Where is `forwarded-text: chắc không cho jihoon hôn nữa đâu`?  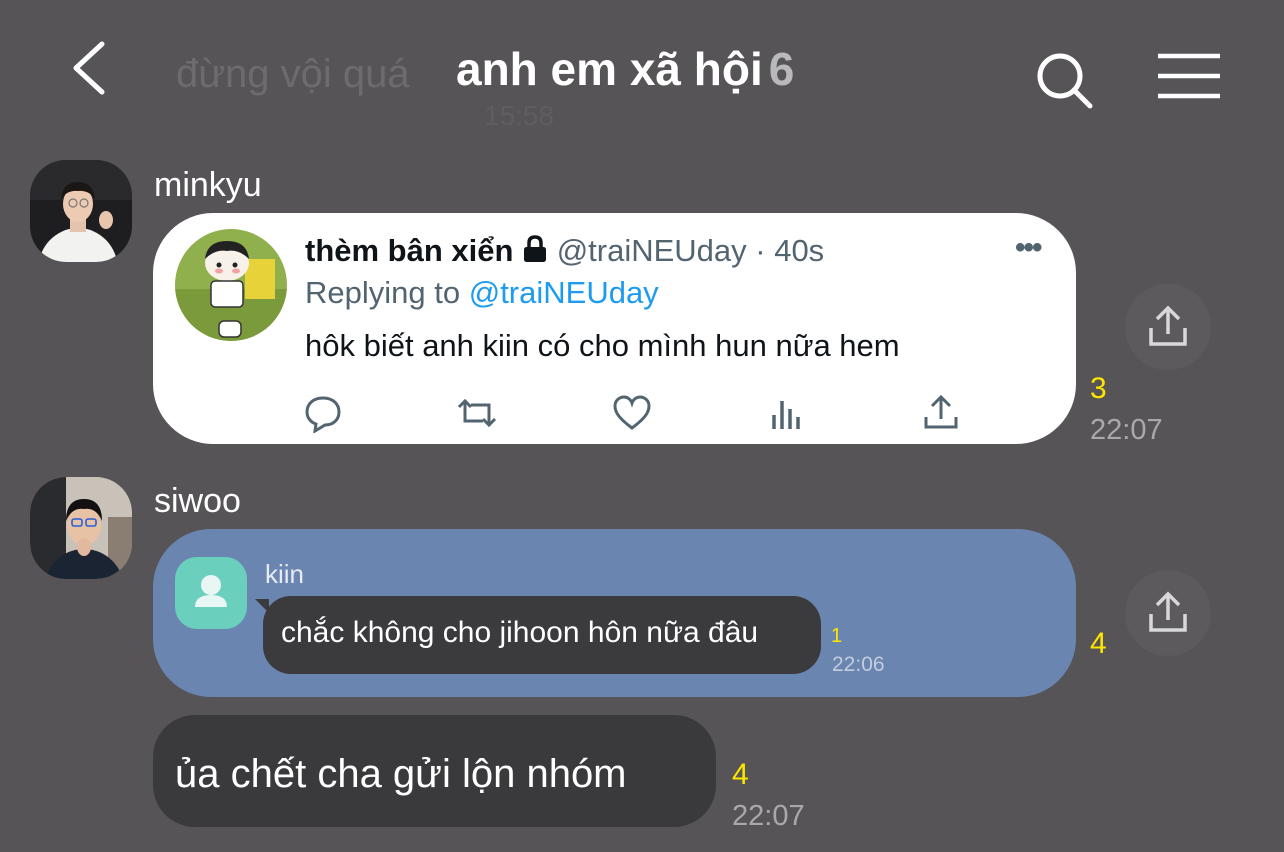 forwarded-text: chắc không cho jihoon hôn nữa đâu is located at coordinates (520, 632).